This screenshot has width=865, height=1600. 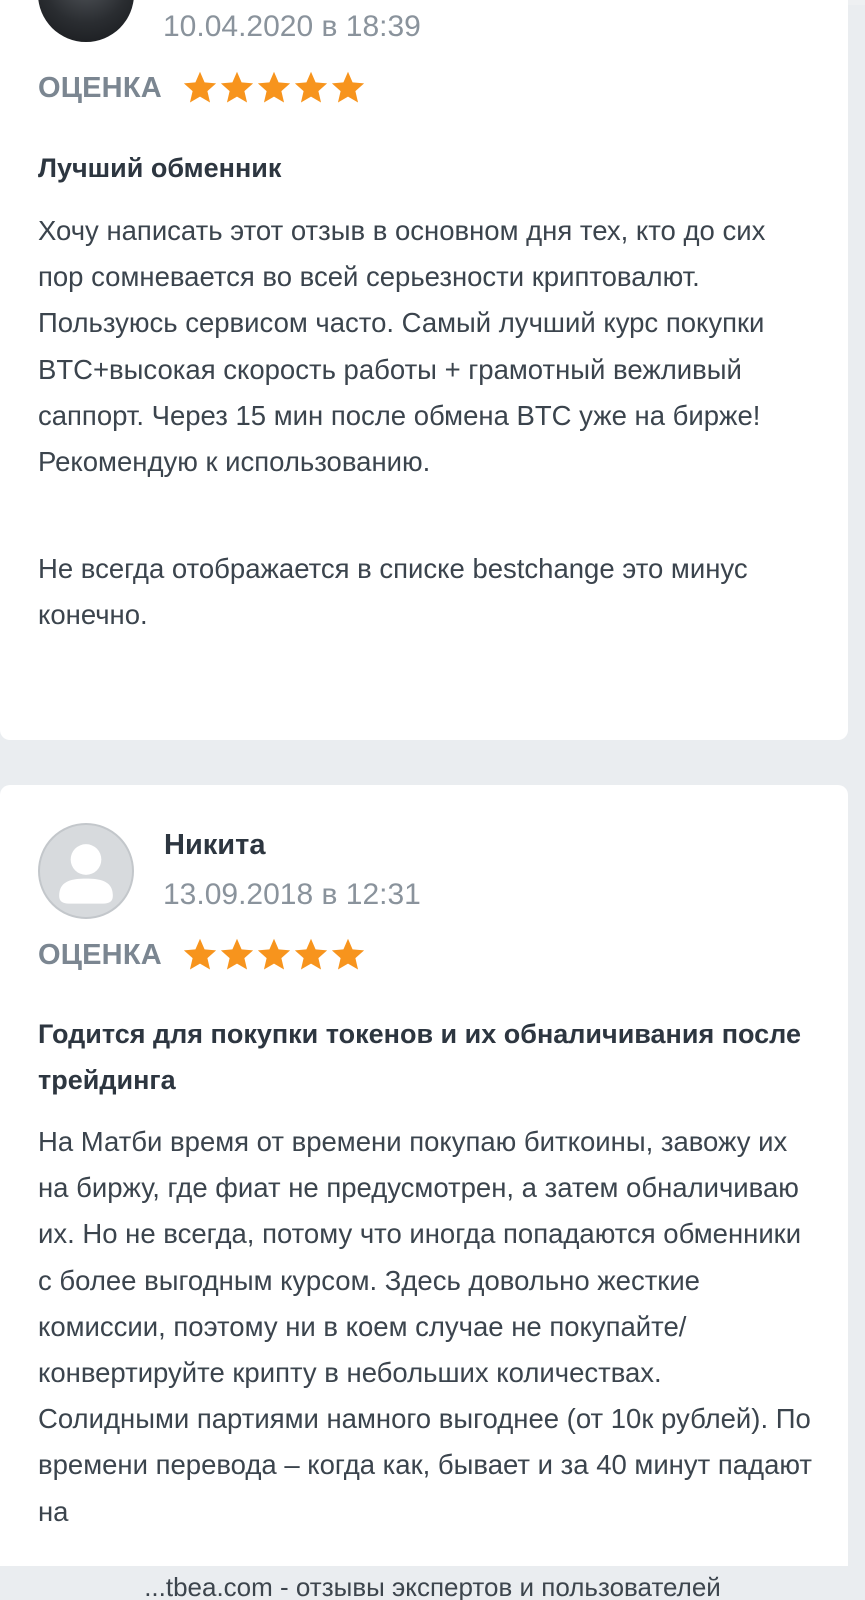 What do you see at coordinates (214, 845) in the screenshot?
I see `review-author: Никита` at bounding box center [214, 845].